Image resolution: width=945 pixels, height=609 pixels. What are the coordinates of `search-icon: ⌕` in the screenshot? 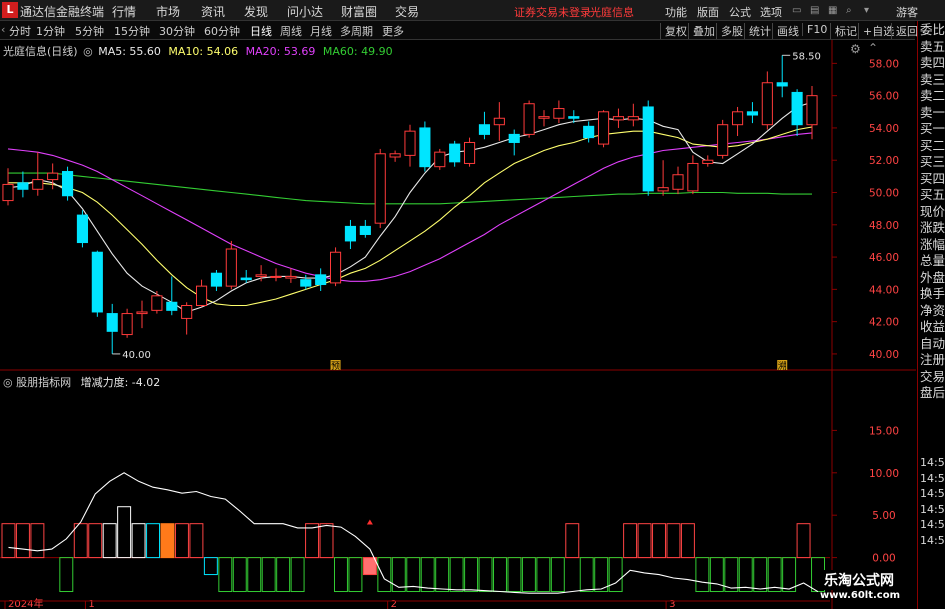 It's located at (849, 10).